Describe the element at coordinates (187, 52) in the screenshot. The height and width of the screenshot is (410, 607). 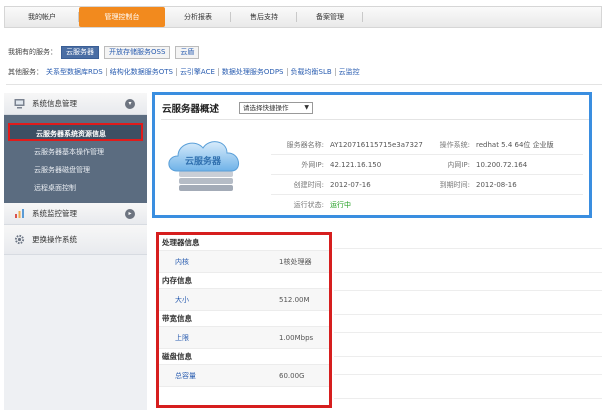
I see `service-button-yundun: 云盾` at that location.